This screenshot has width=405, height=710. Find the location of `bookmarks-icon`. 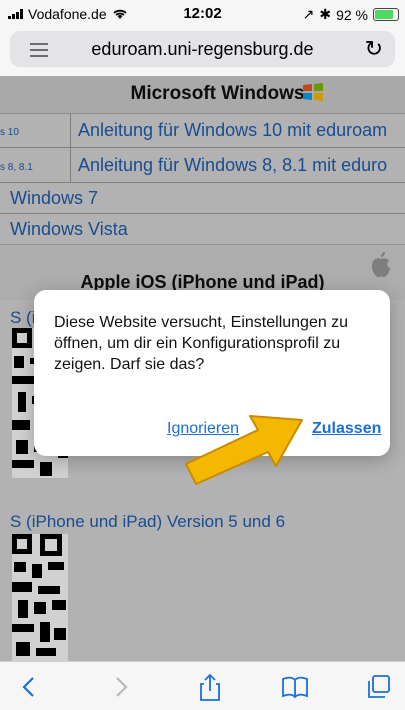

bookmarks-icon is located at coordinates (295, 687).